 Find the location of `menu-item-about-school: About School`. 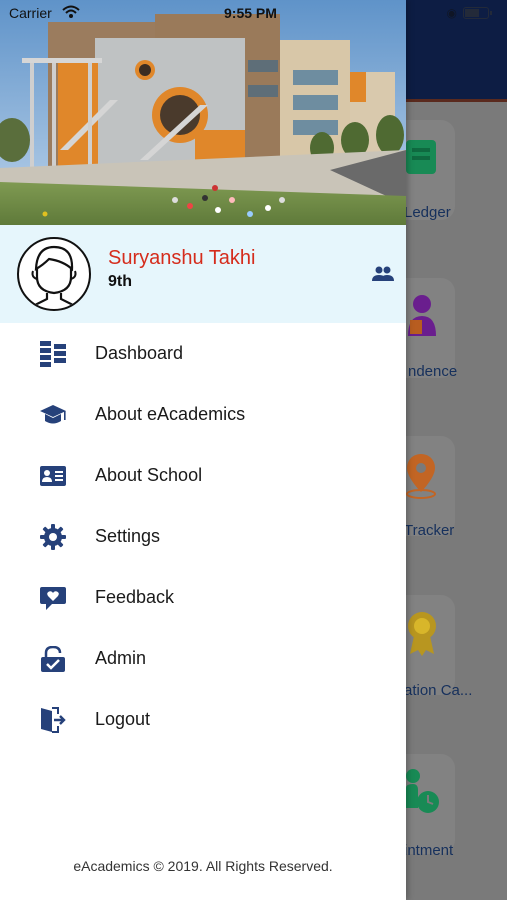

menu-item-about-school: About School is located at coordinates (203, 475).